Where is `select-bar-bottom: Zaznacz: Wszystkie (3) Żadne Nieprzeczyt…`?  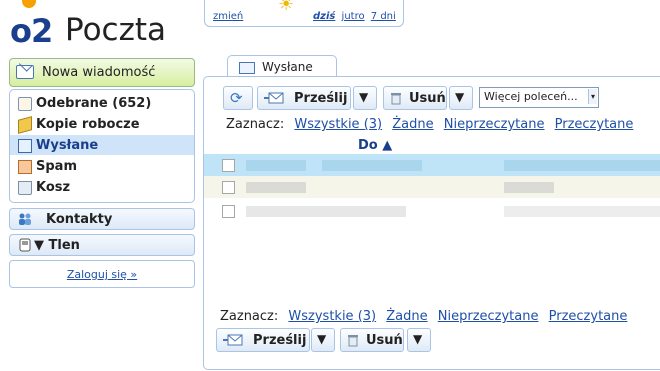
select-bar-bottom: Zaznacz: Wszystkie (3) Żadne Nieprzeczyt… is located at coordinates (423, 316).